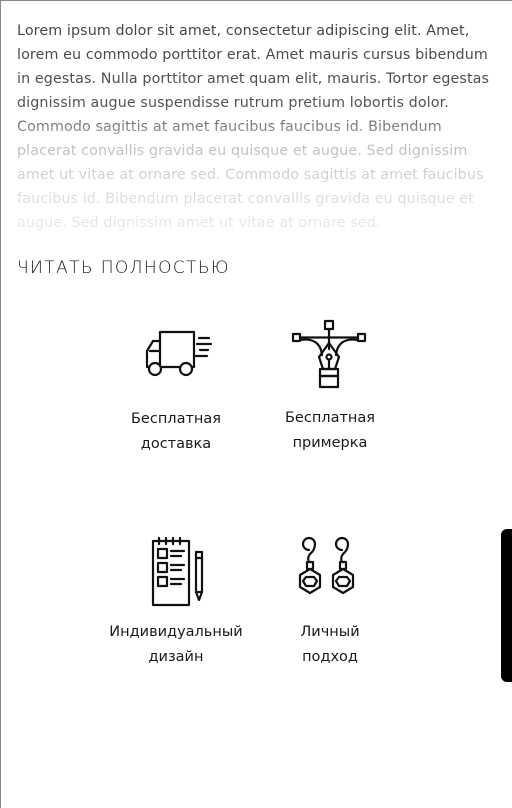  What do you see at coordinates (123, 268) in the screenshot?
I see `read-more-link: ЧИТАТЬ ПОЛНОСТЬЮ` at bounding box center [123, 268].